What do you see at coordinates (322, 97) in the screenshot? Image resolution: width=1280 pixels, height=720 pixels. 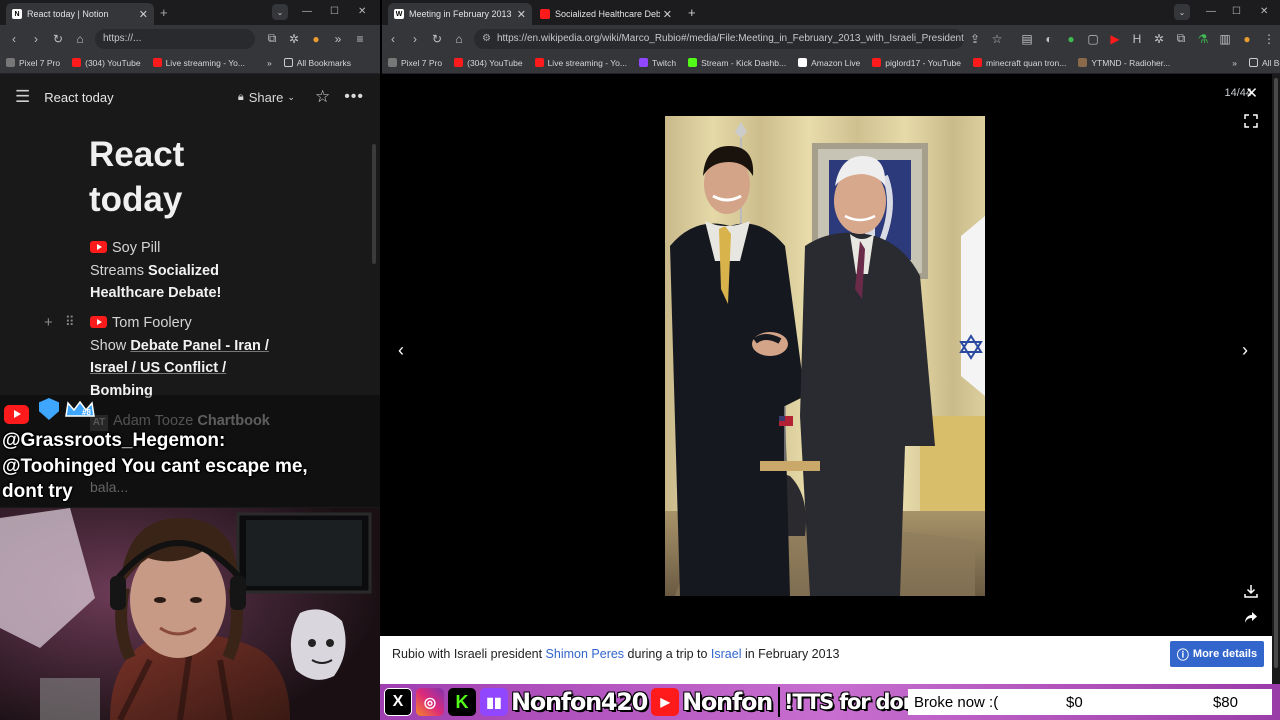 I see `favorite-star-icon: ☆` at bounding box center [322, 97].